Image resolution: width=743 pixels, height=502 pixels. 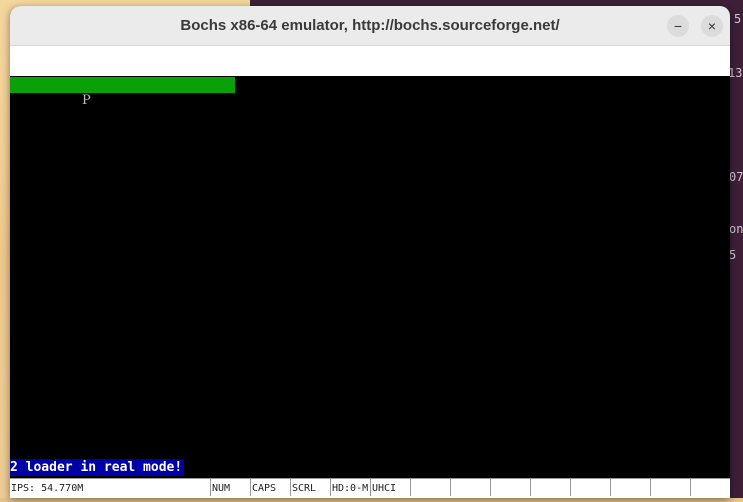 I want to click on status-bar: IPS: 54.770M NUM CAPS SCRL HD:0-M UHCI, so click(x=370, y=488).